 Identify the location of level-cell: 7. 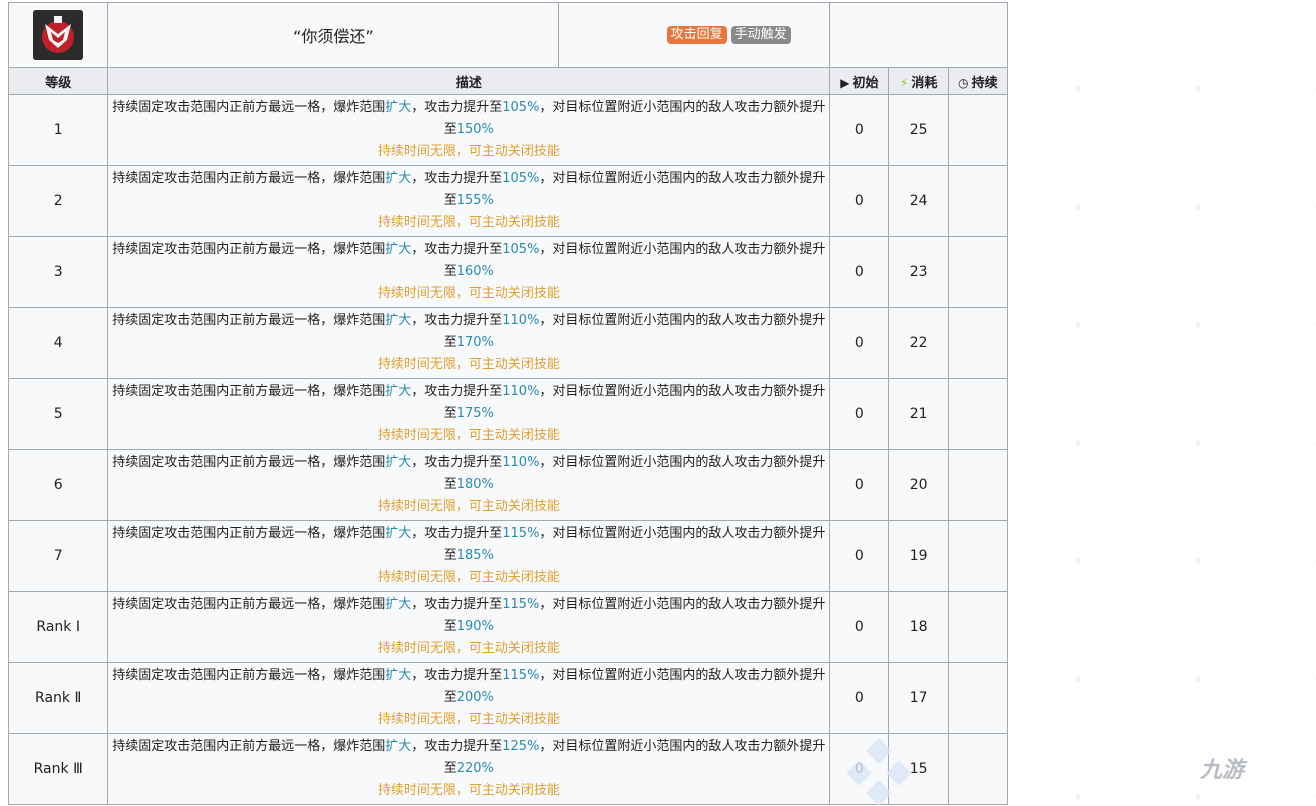
(58, 556).